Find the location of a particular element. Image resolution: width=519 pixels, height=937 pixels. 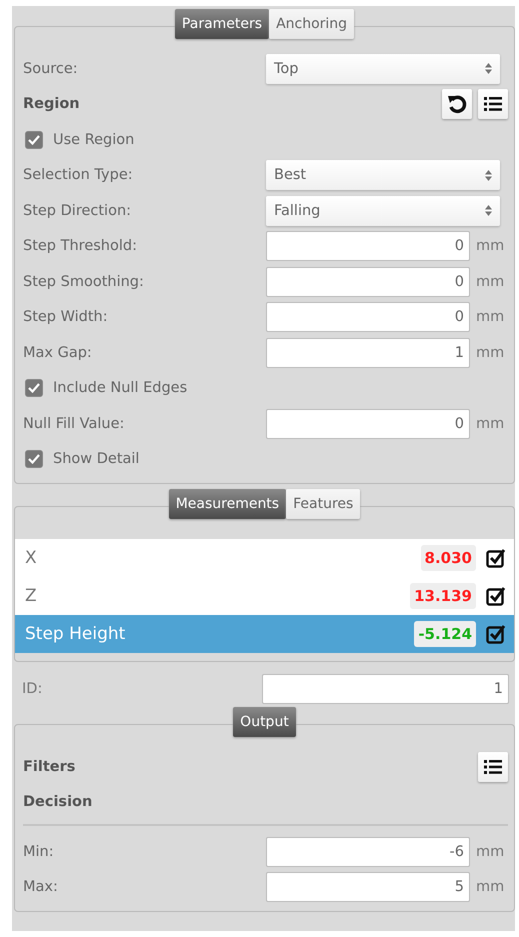

field-label: Min: is located at coordinates (39, 852).